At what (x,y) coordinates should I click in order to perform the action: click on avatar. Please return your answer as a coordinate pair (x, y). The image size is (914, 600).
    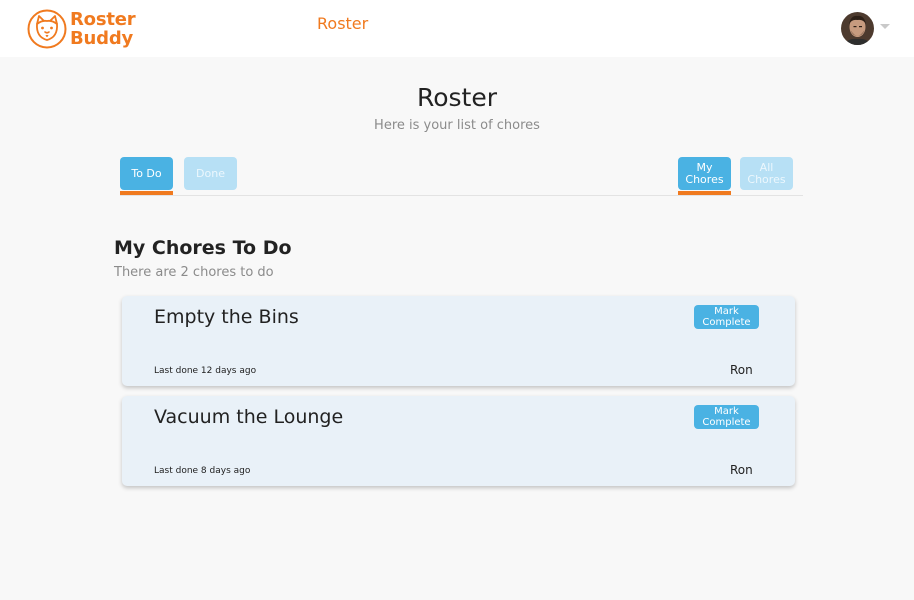
    Looking at the image, I should click on (857, 28).